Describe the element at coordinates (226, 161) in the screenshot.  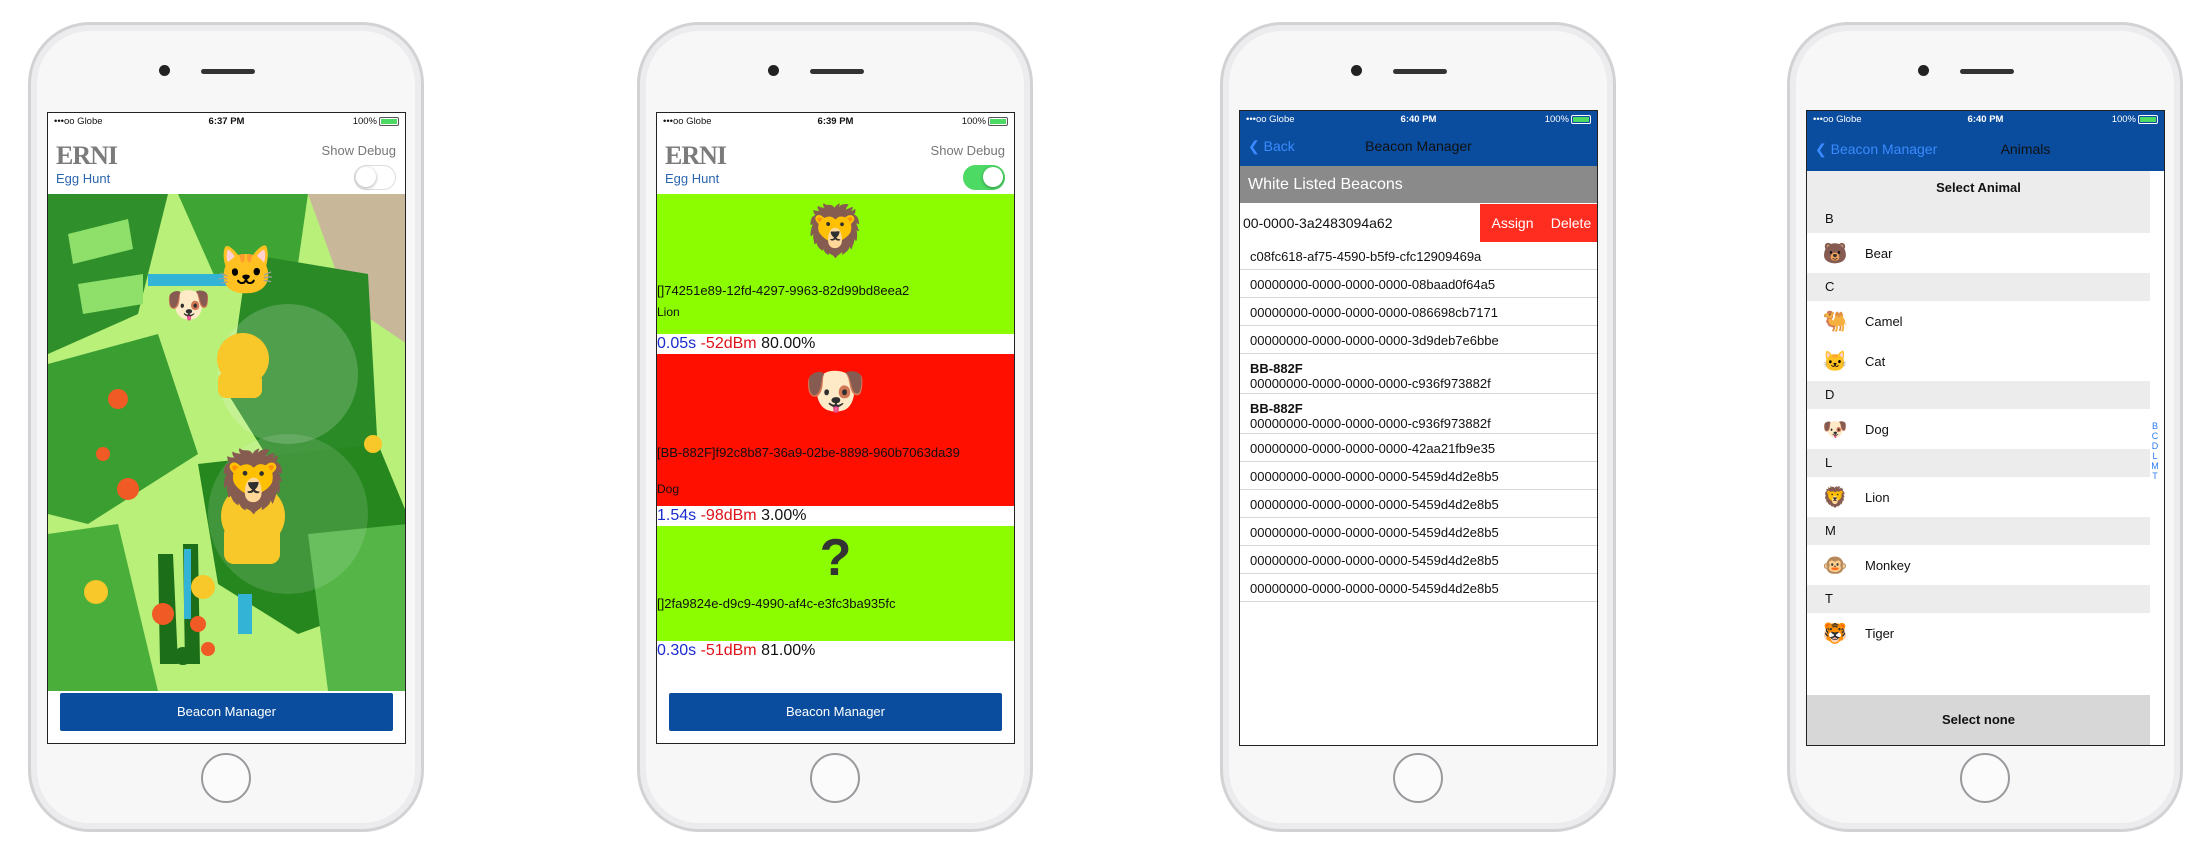
I see `app-header: ERNI Egg Hunt Show Debug` at that location.